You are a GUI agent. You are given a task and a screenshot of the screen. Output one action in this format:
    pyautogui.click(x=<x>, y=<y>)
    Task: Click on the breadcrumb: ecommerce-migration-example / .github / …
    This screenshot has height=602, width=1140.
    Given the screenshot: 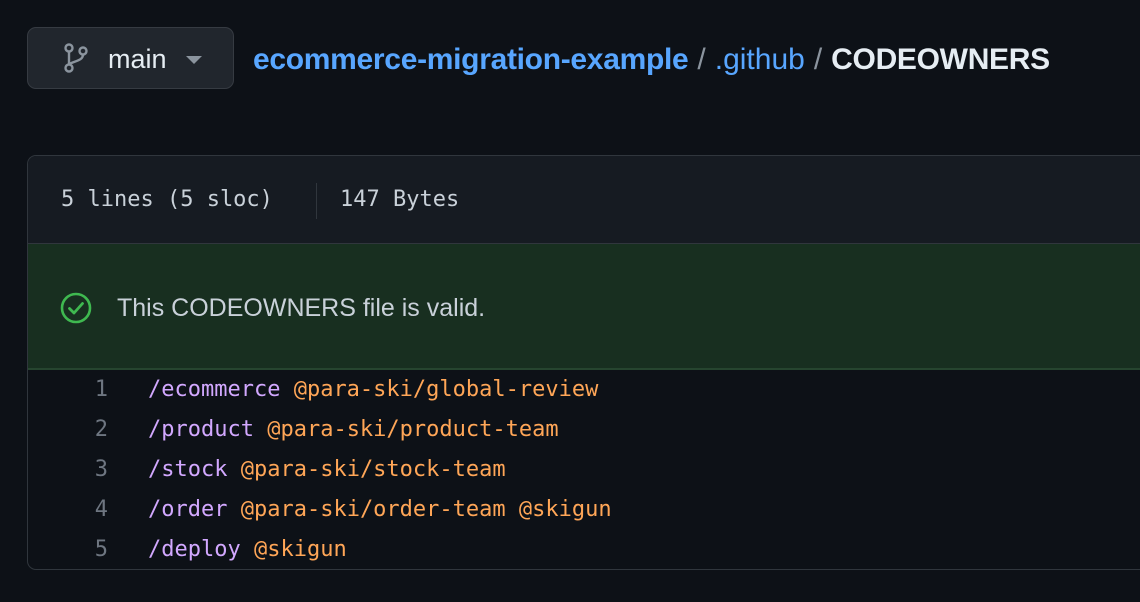 What is the action you would take?
    pyautogui.click(x=651, y=60)
    